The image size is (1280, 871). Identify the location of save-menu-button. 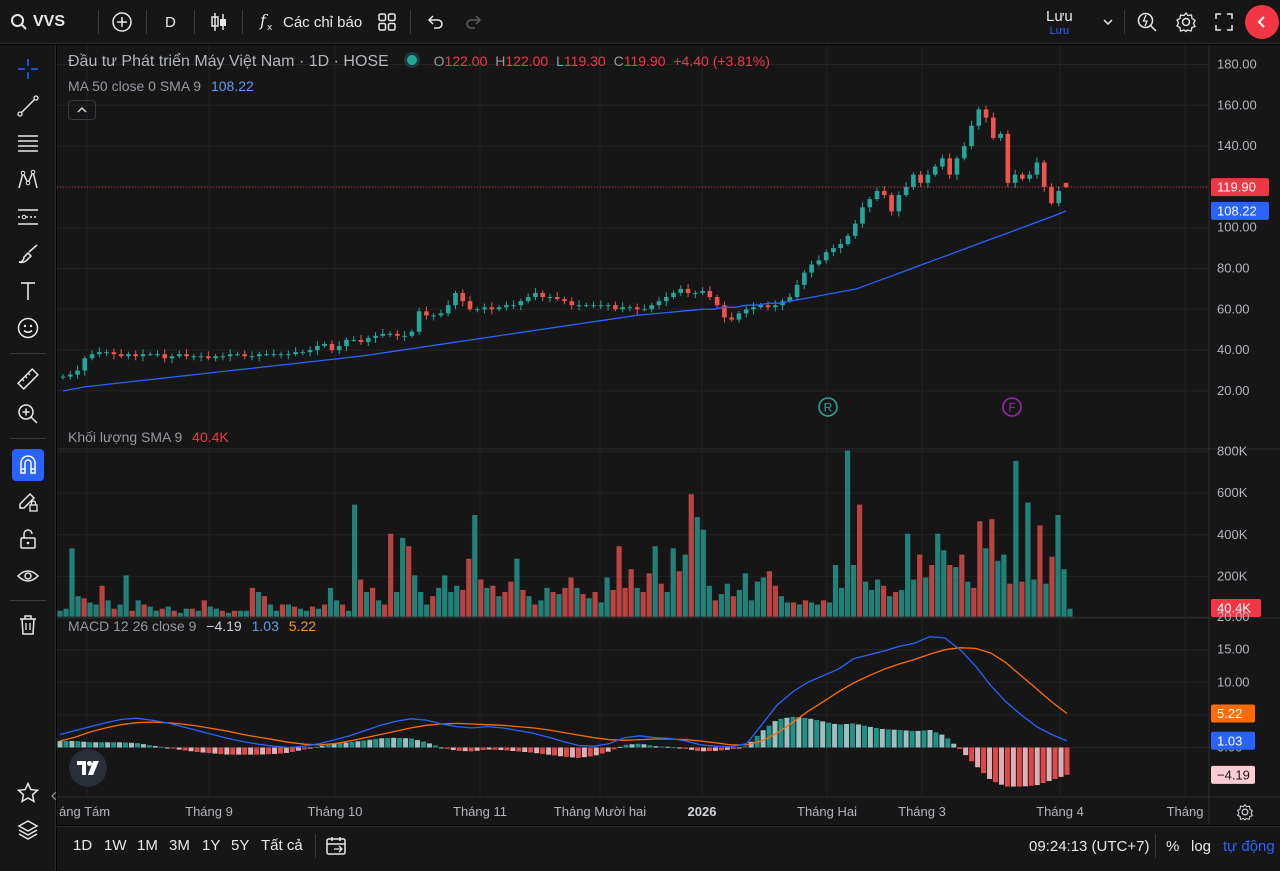
(1108, 22).